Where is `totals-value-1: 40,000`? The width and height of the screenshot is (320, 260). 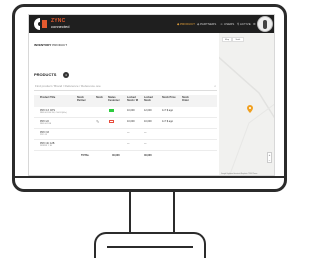
totals-value-1: 40,000 is located at coordinates (116, 155).